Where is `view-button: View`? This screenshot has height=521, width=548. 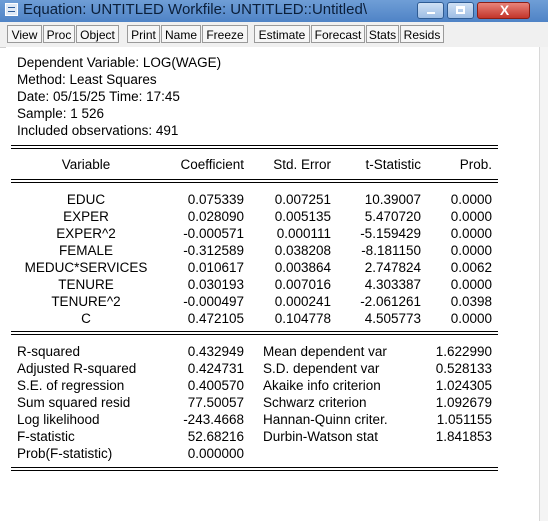 view-button: View is located at coordinates (24, 34).